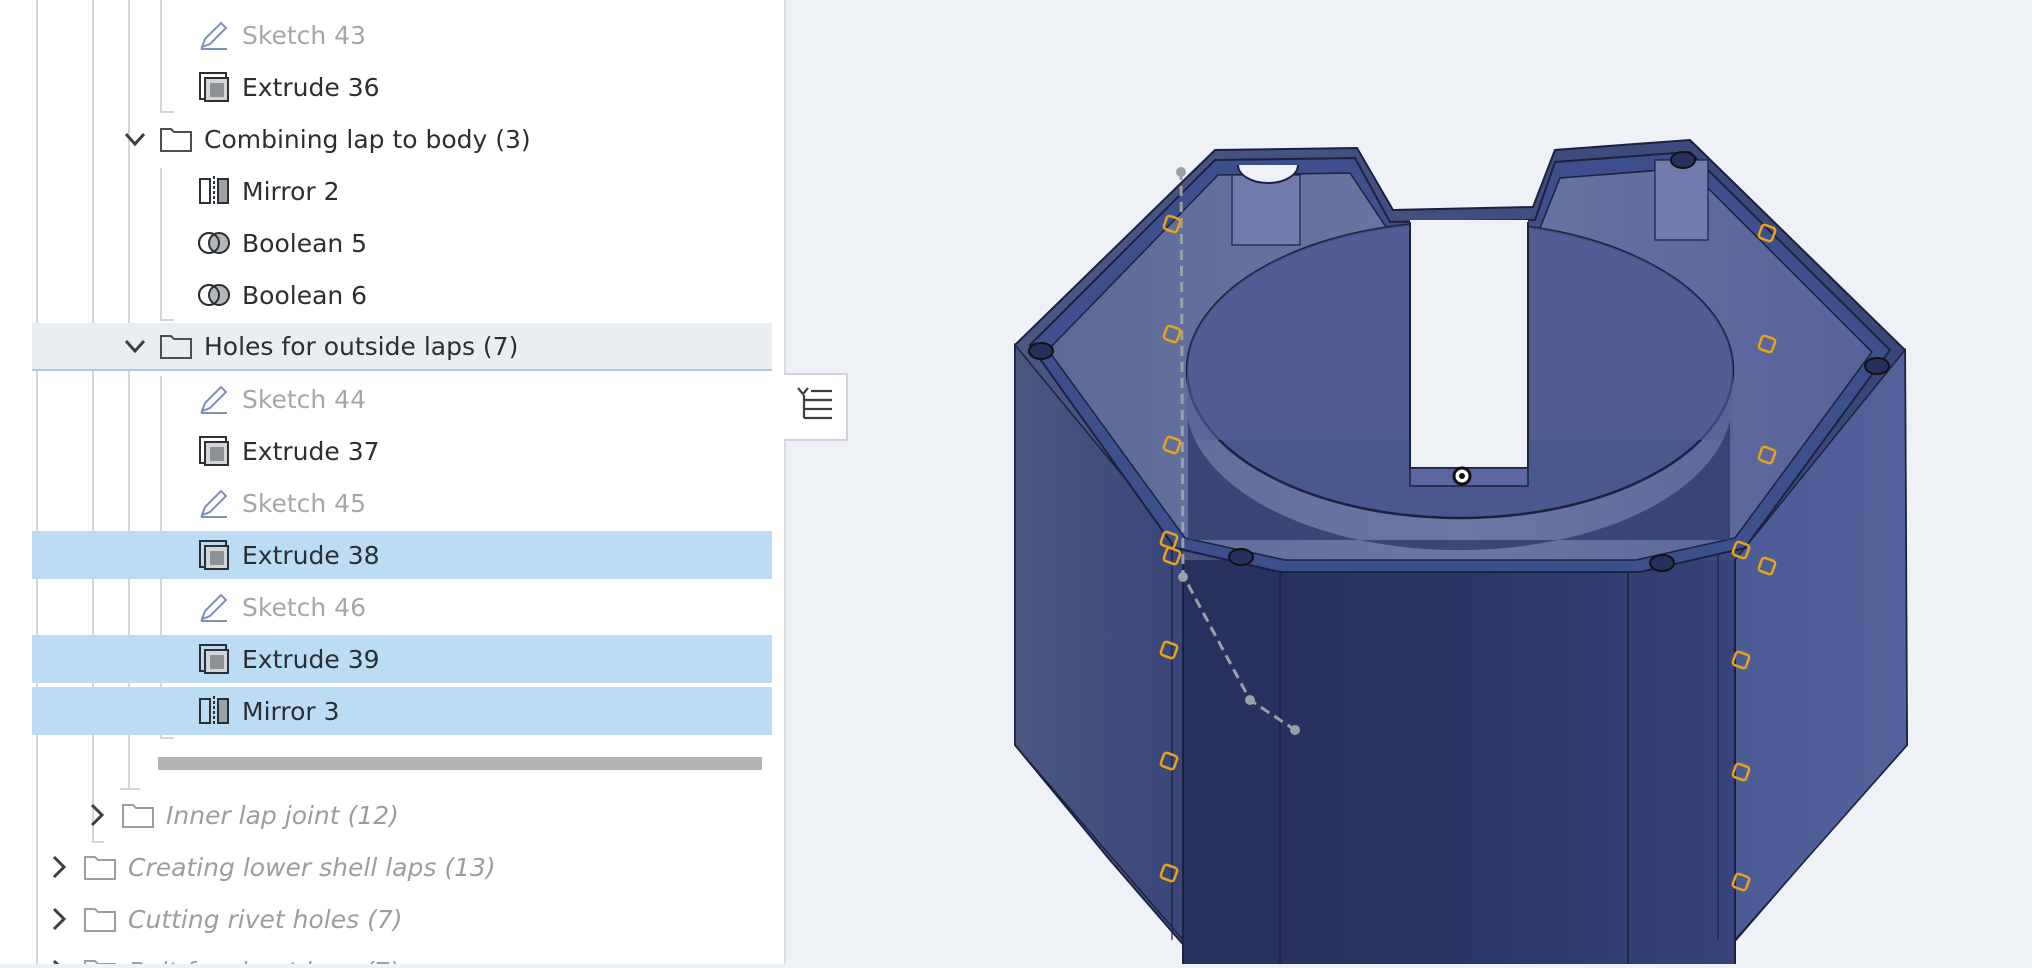 Image resolution: width=2032 pixels, height=968 pixels. I want to click on tree-horizontal-scrollbar, so click(460, 763).